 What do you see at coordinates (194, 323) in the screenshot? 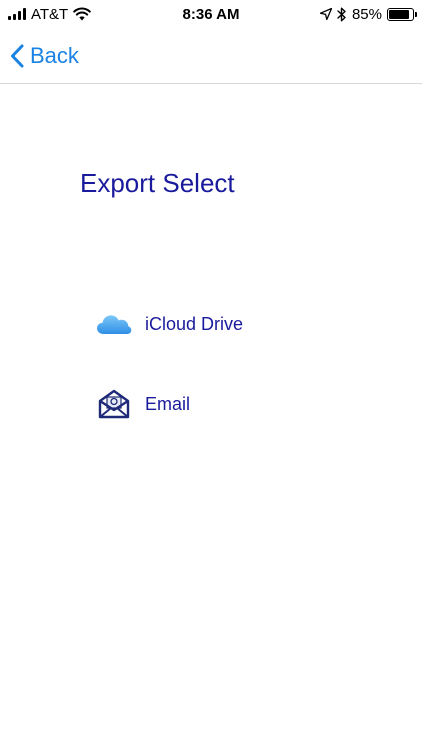
I see `icloud-drive-label: iCloud Drive` at bounding box center [194, 323].